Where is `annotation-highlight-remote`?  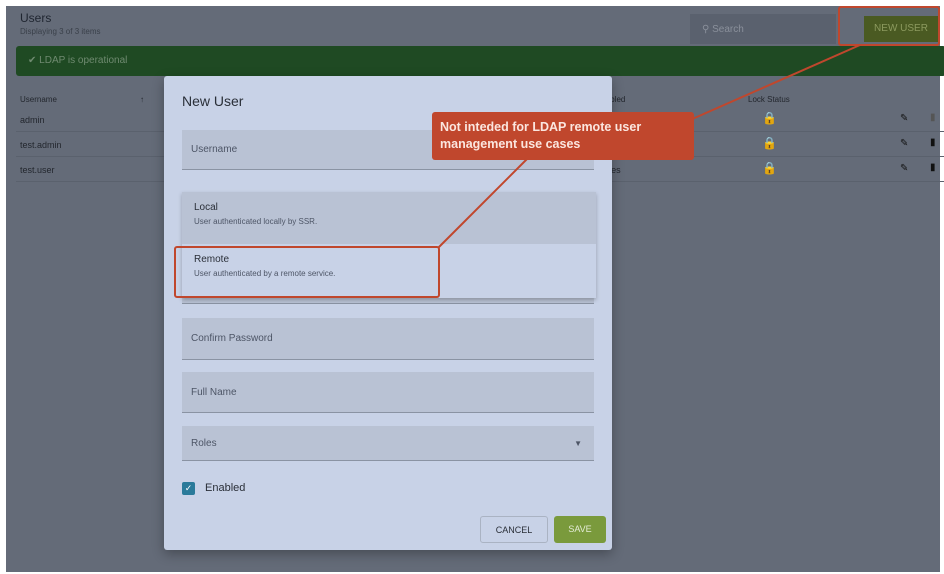
annotation-highlight-remote is located at coordinates (307, 272).